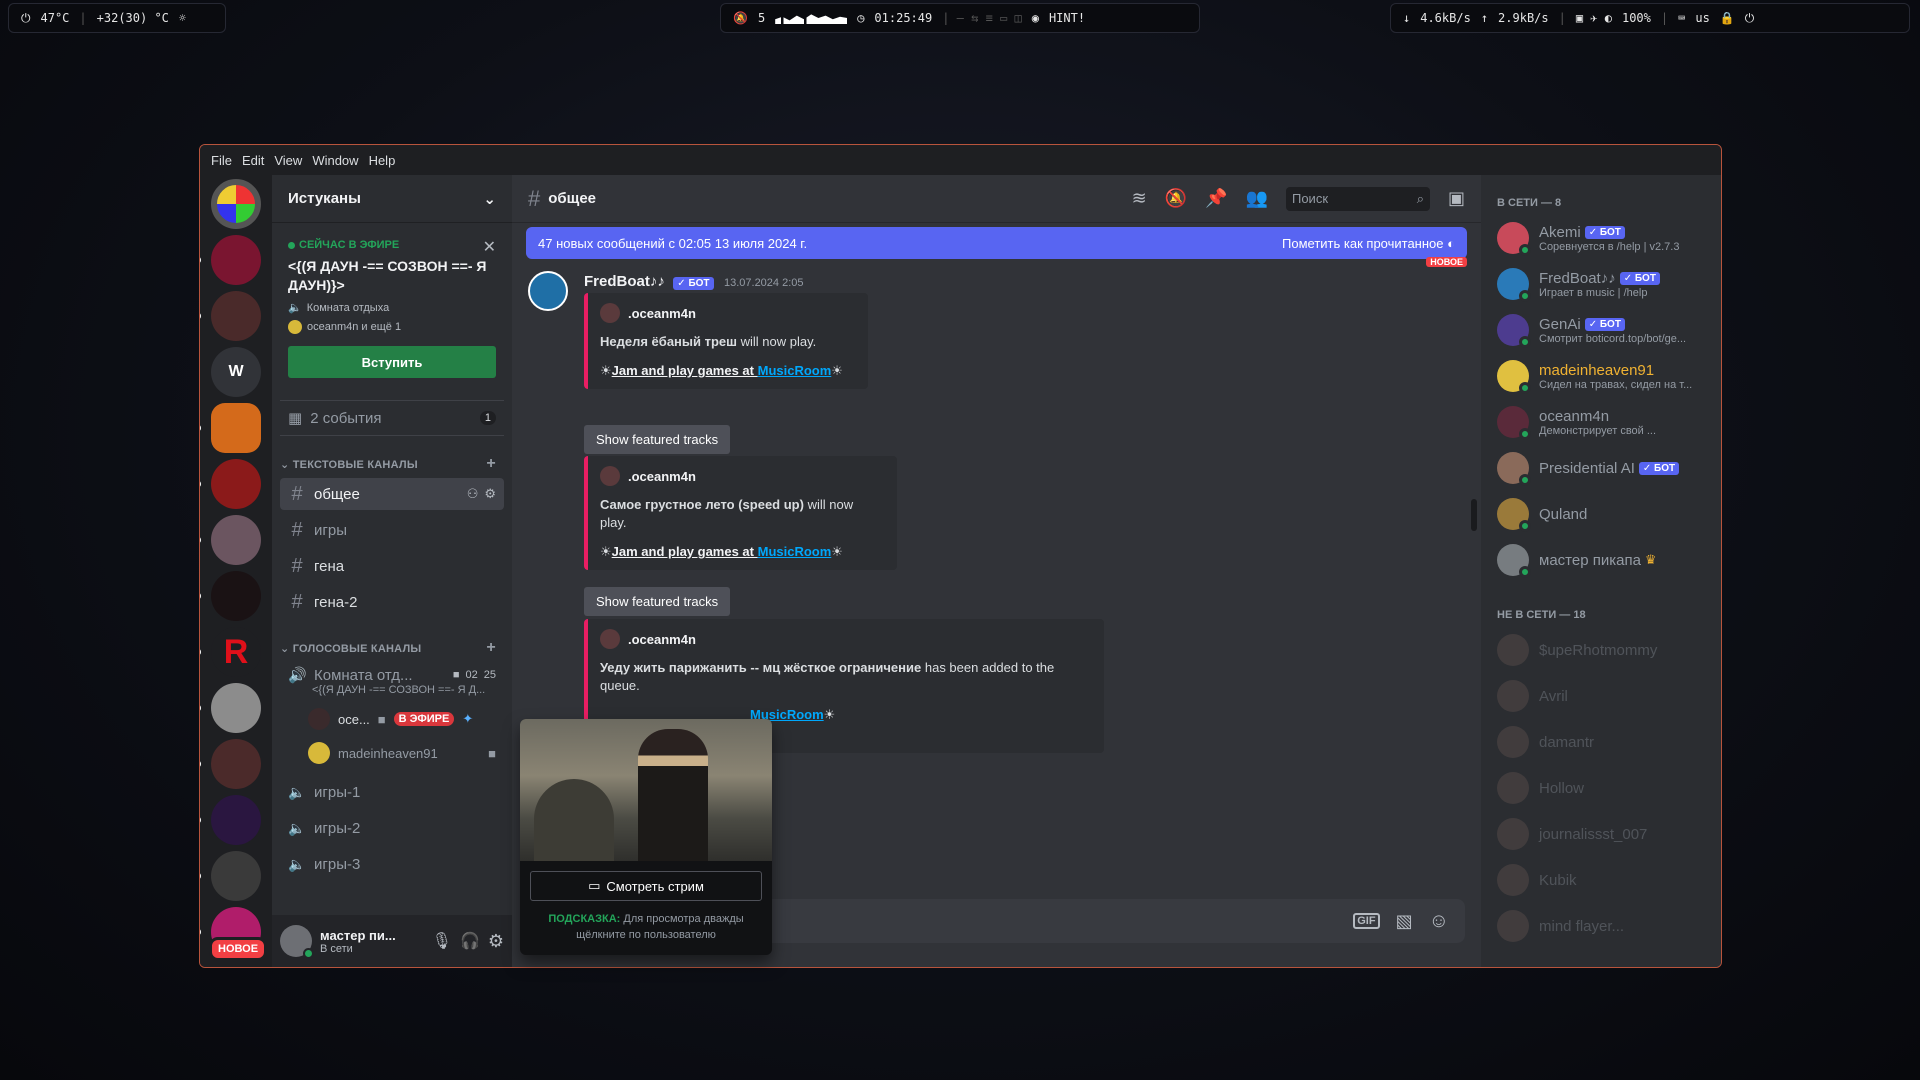  I want to click on channel-gena-2: # гена-2, so click(392, 602).